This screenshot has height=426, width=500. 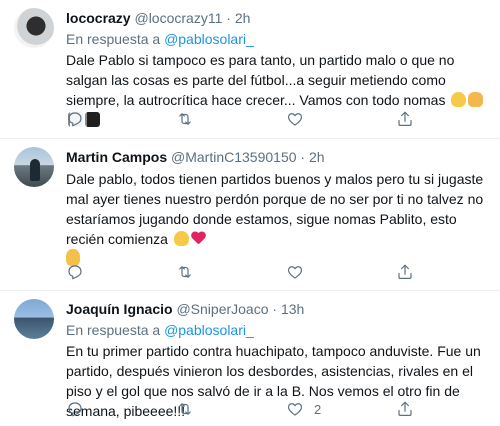 What do you see at coordinates (234, 157) in the screenshot?
I see `handle: @MartinC13590150` at bounding box center [234, 157].